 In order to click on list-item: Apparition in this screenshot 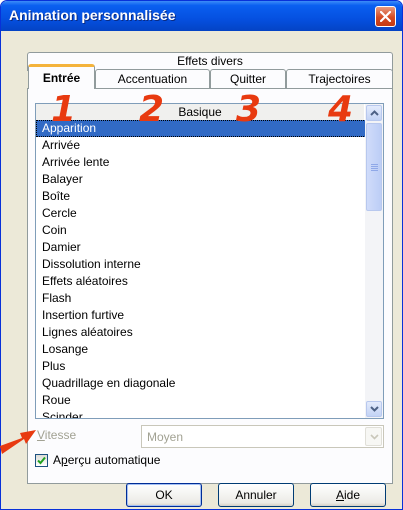, I will do `click(201, 128)`.